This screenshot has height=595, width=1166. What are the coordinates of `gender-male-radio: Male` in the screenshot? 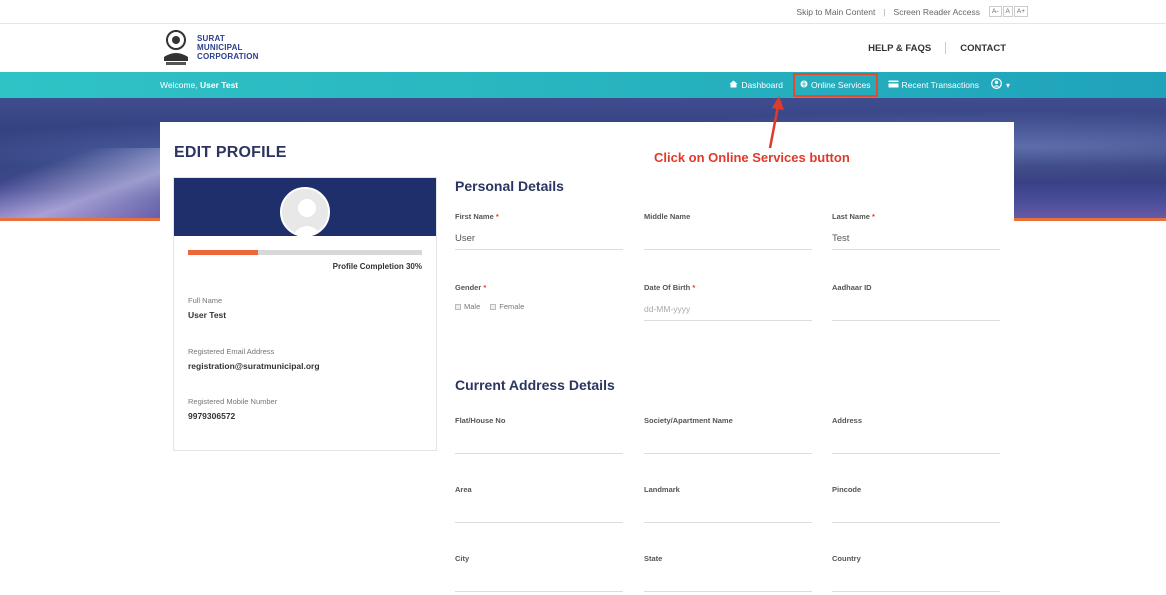 It's located at (467, 306).